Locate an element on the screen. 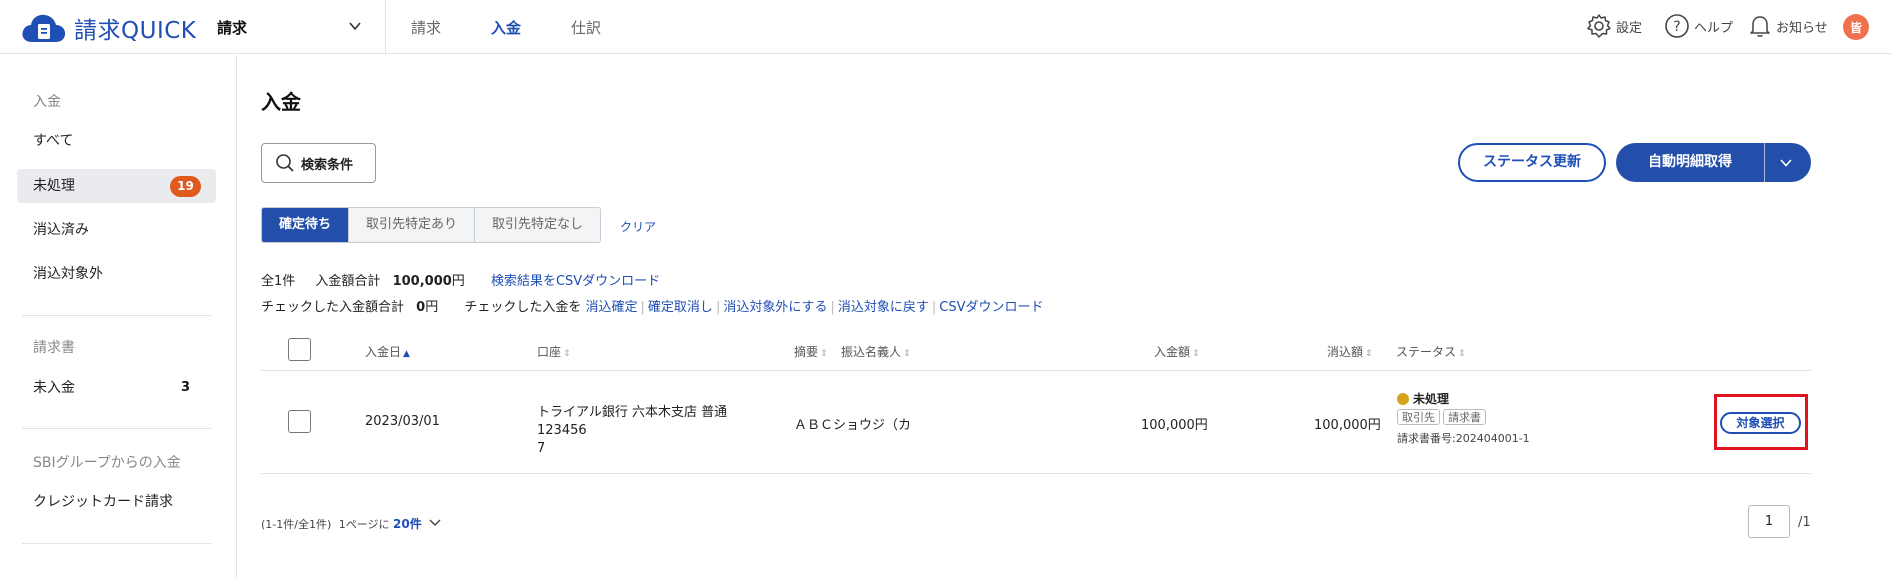 The height and width of the screenshot is (579, 1891). per-page-label: 1ページに is located at coordinates (364, 524).